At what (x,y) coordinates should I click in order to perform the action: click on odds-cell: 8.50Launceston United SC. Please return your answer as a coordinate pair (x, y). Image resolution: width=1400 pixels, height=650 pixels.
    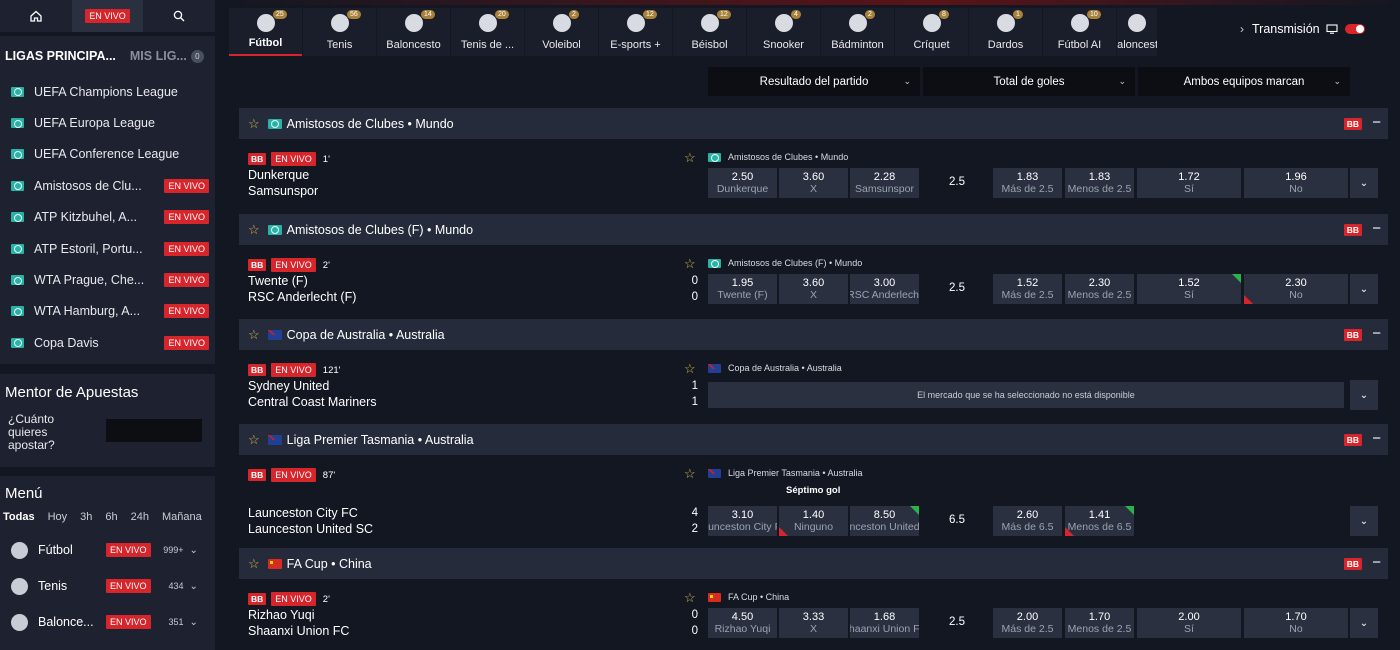
    Looking at the image, I should click on (884, 521).